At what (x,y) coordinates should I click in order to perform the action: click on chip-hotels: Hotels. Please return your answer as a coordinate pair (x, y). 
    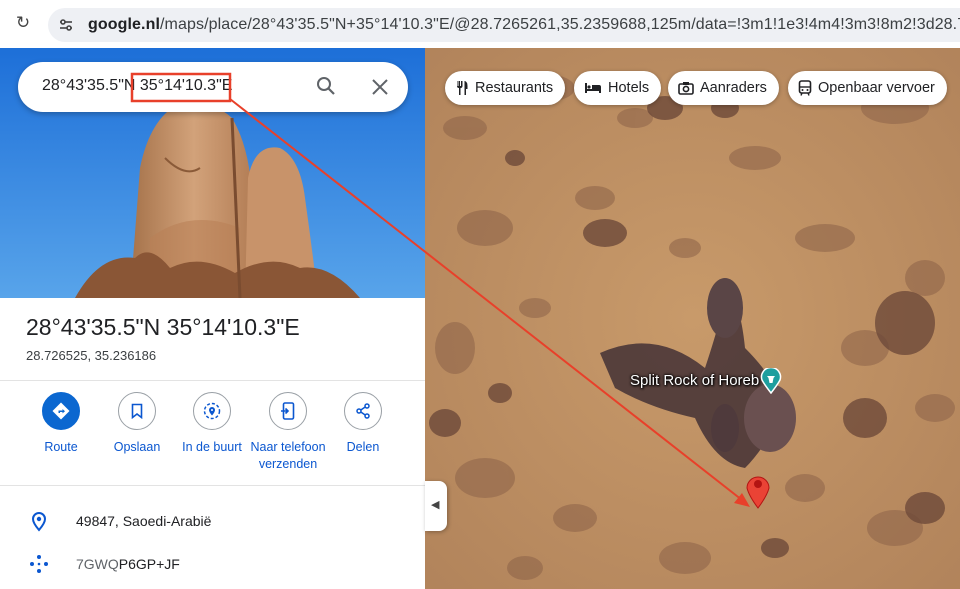
    Looking at the image, I should click on (618, 88).